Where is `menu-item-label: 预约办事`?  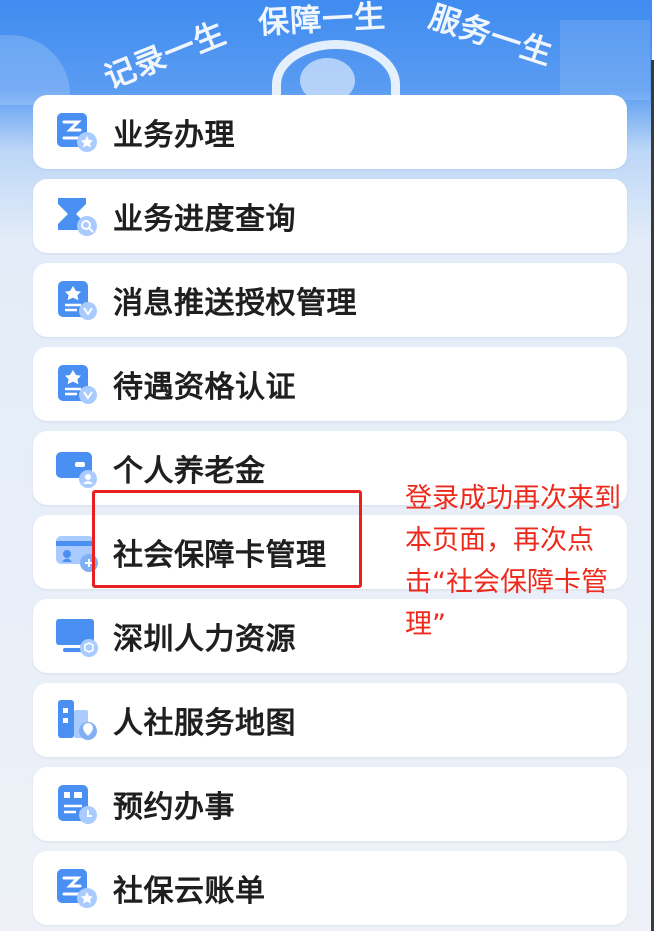
menu-item-label: 预约办事 is located at coordinates (174, 807).